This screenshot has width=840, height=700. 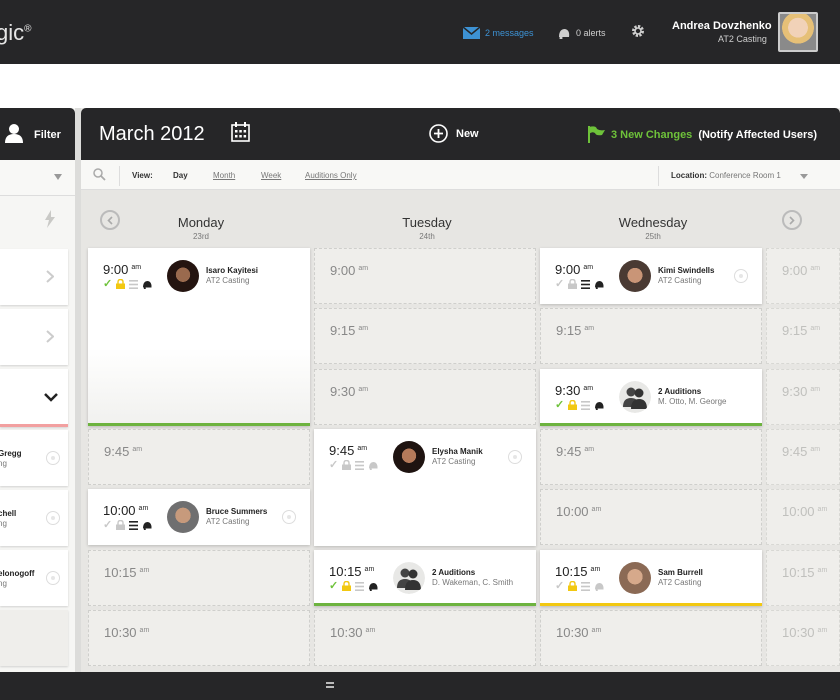 I want to click on left-panel-search-bar, so click(x=37, y=178).